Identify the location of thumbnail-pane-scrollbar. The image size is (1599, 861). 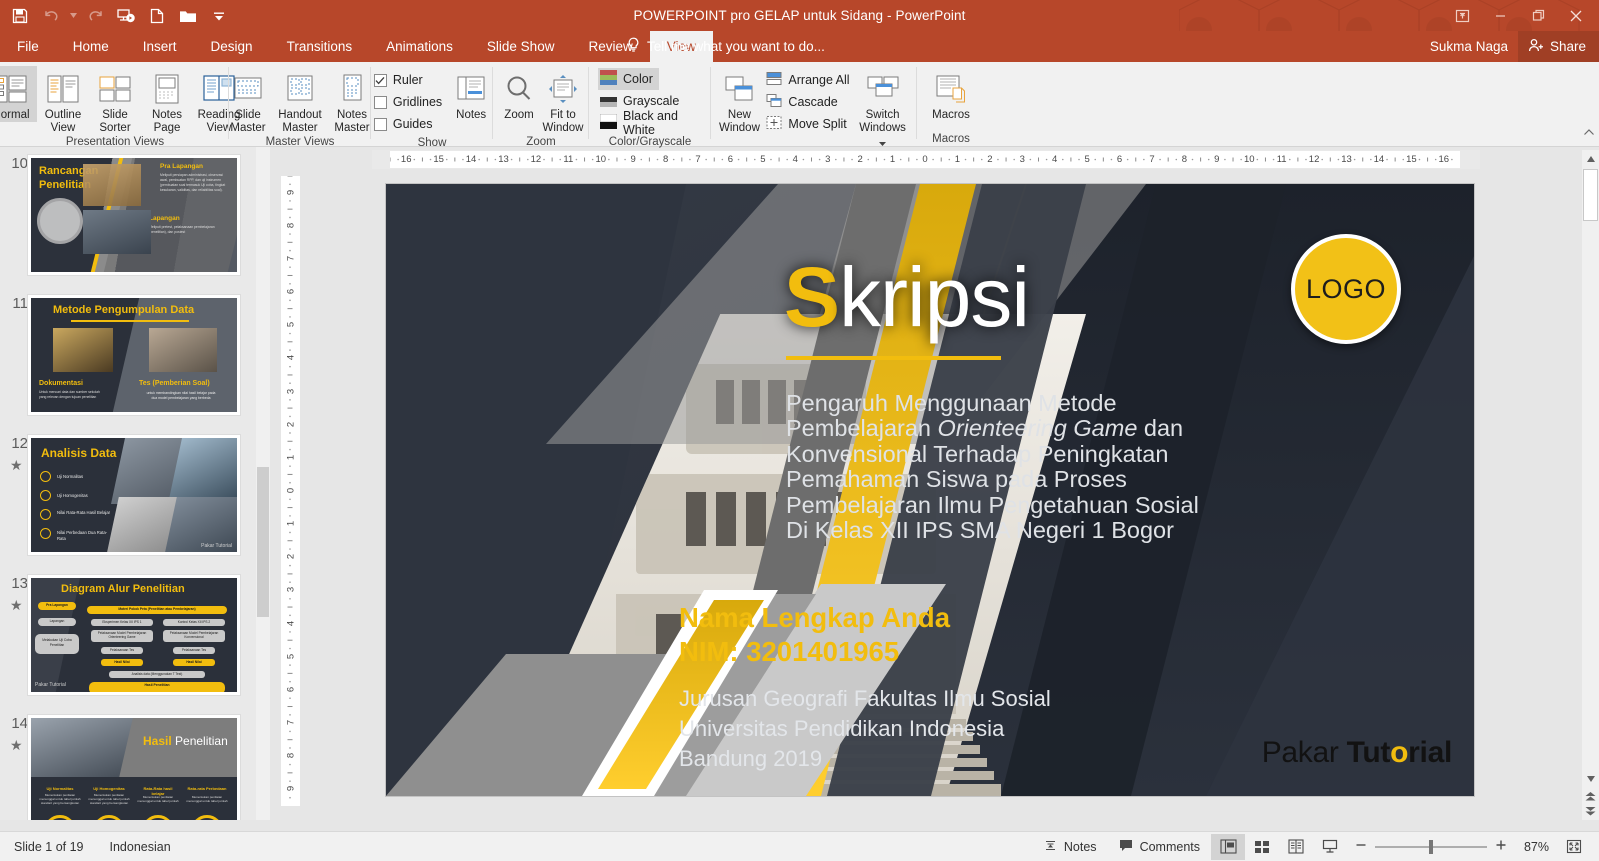
(263, 483).